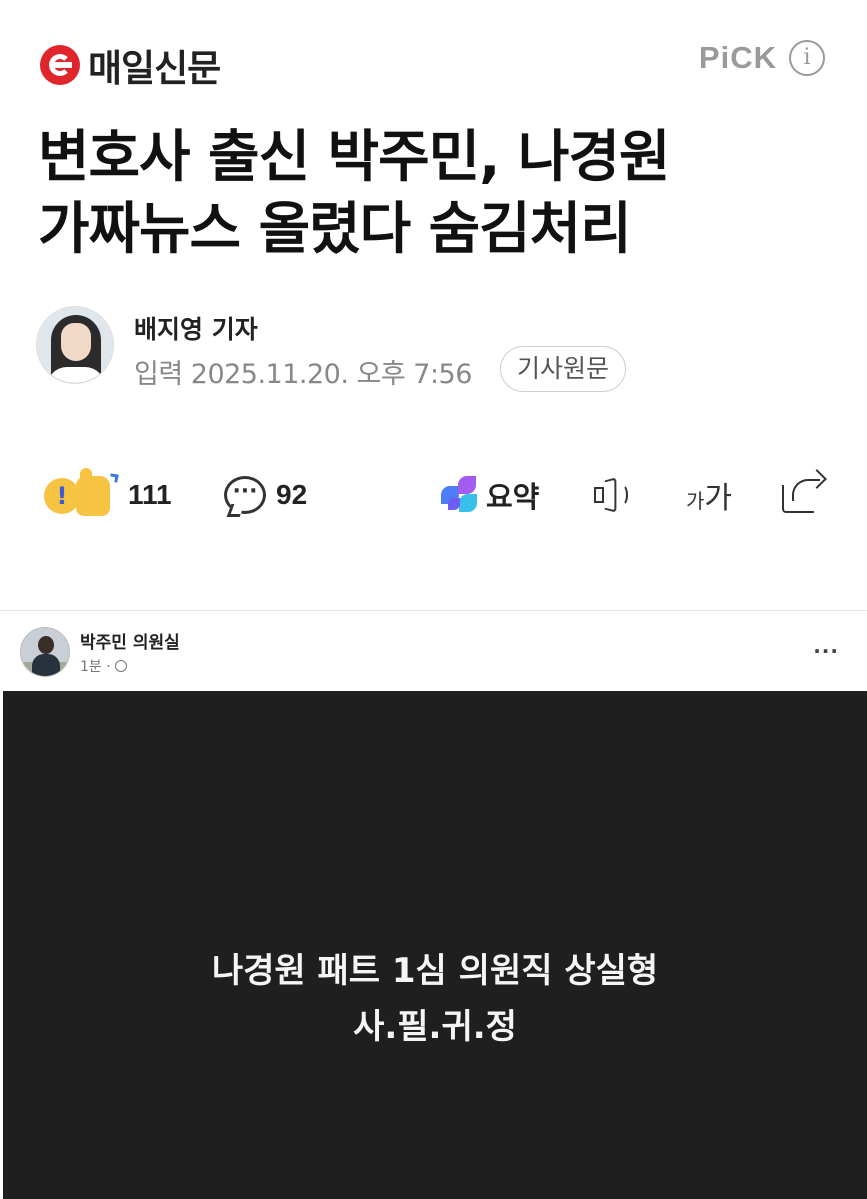 This screenshot has width=867, height=1199. Describe the element at coordinates (435, 1027) in the screenshot. I see `post-image-line-2: 사.필.귀.정` at that location.